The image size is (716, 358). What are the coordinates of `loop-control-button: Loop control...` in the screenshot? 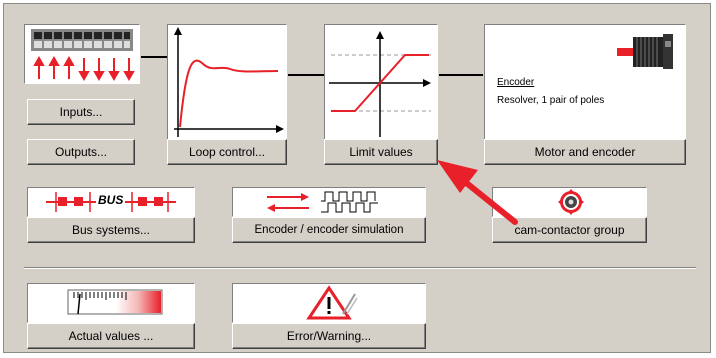 It's located at (227, 152).